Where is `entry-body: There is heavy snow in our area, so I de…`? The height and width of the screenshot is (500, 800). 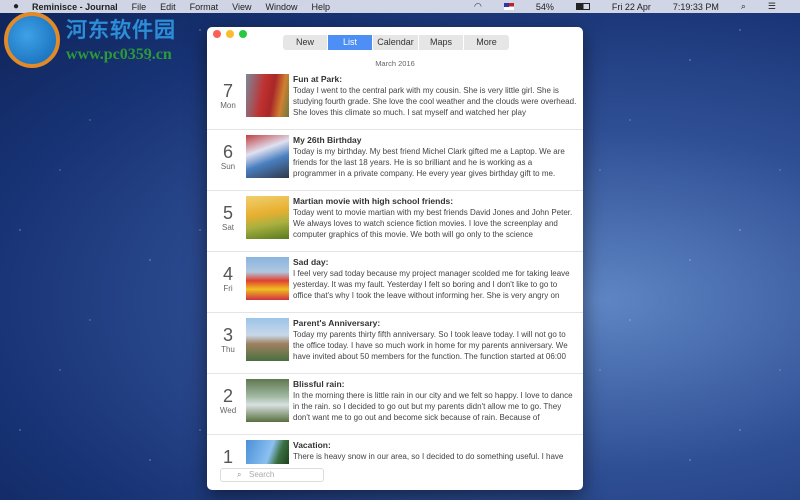 entry-body: There is heavy snow in our area, so I de… is located at coordinates (428, 456).